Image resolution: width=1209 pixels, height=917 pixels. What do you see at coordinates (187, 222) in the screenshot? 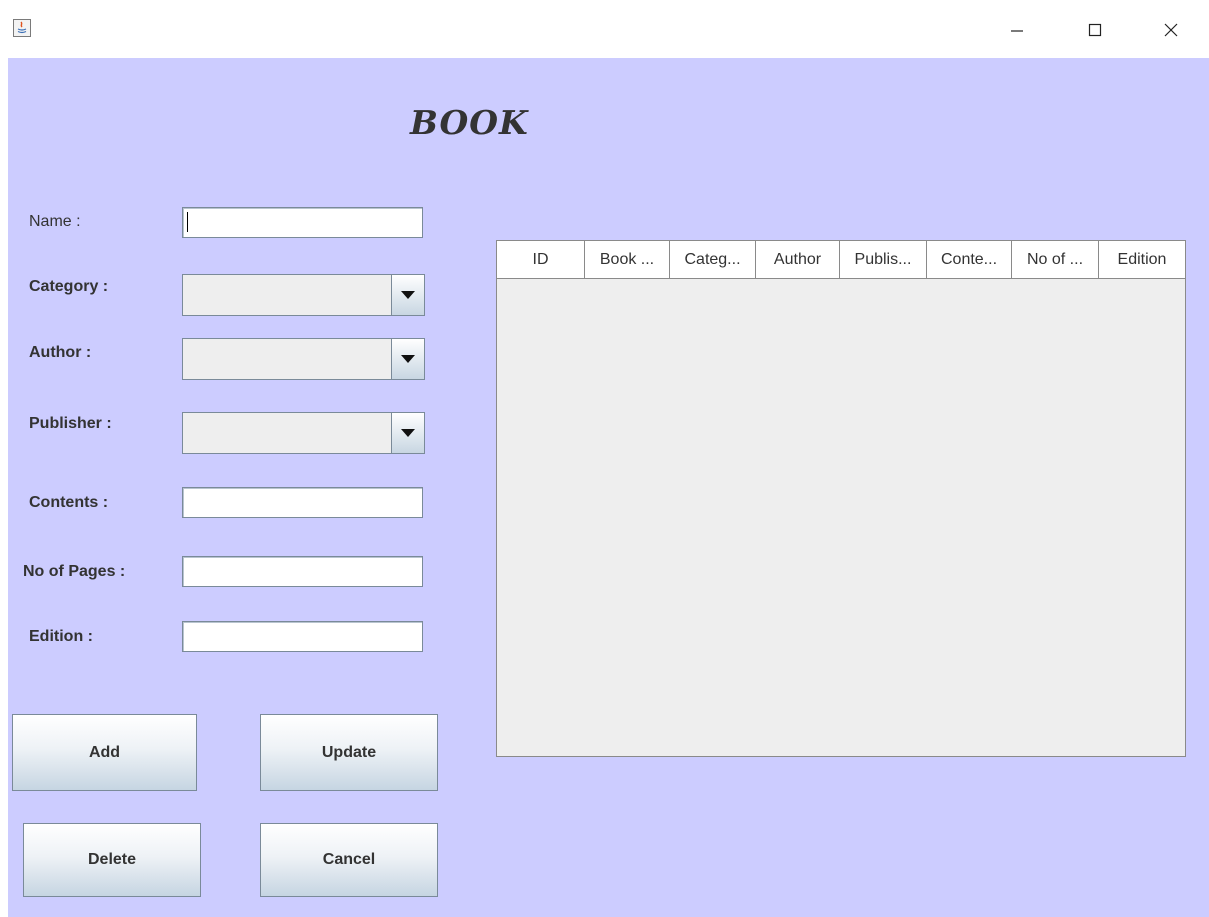
I see `text-caret` at bounding box center [187, 222].